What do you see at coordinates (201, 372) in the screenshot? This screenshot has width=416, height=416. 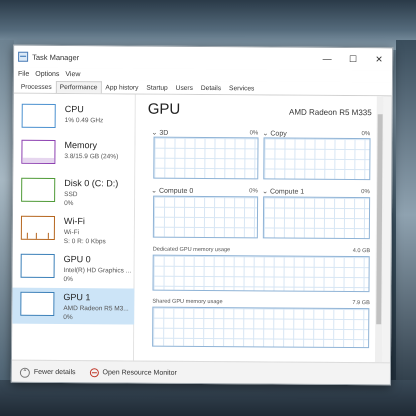 I see `footer-bar: ⌃ Fewer details Open Resource Monitor` at bounding box center [201, 372].